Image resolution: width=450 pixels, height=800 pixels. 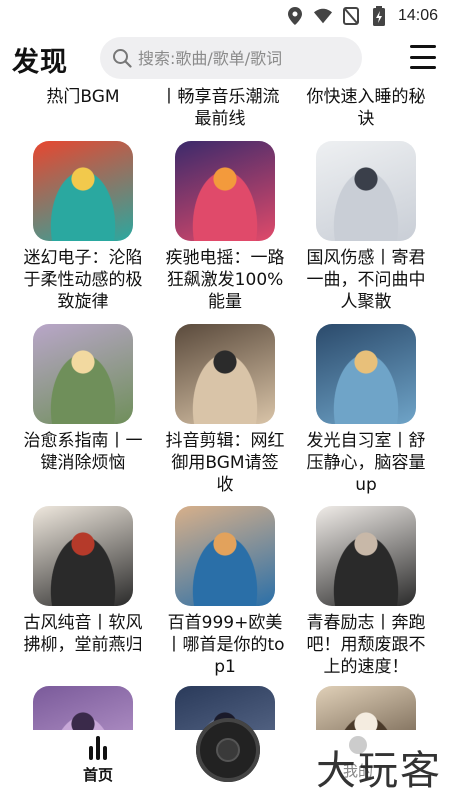 I want to click on playlist-card: 抖音剪辑：网红御用BGM请签收, so click(x=225, y=410).